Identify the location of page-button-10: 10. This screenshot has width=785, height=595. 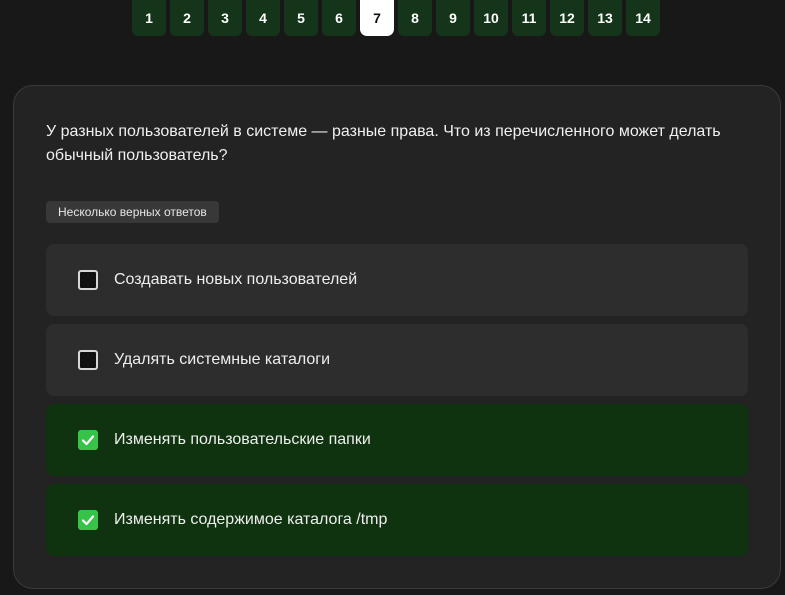
(491, 18).